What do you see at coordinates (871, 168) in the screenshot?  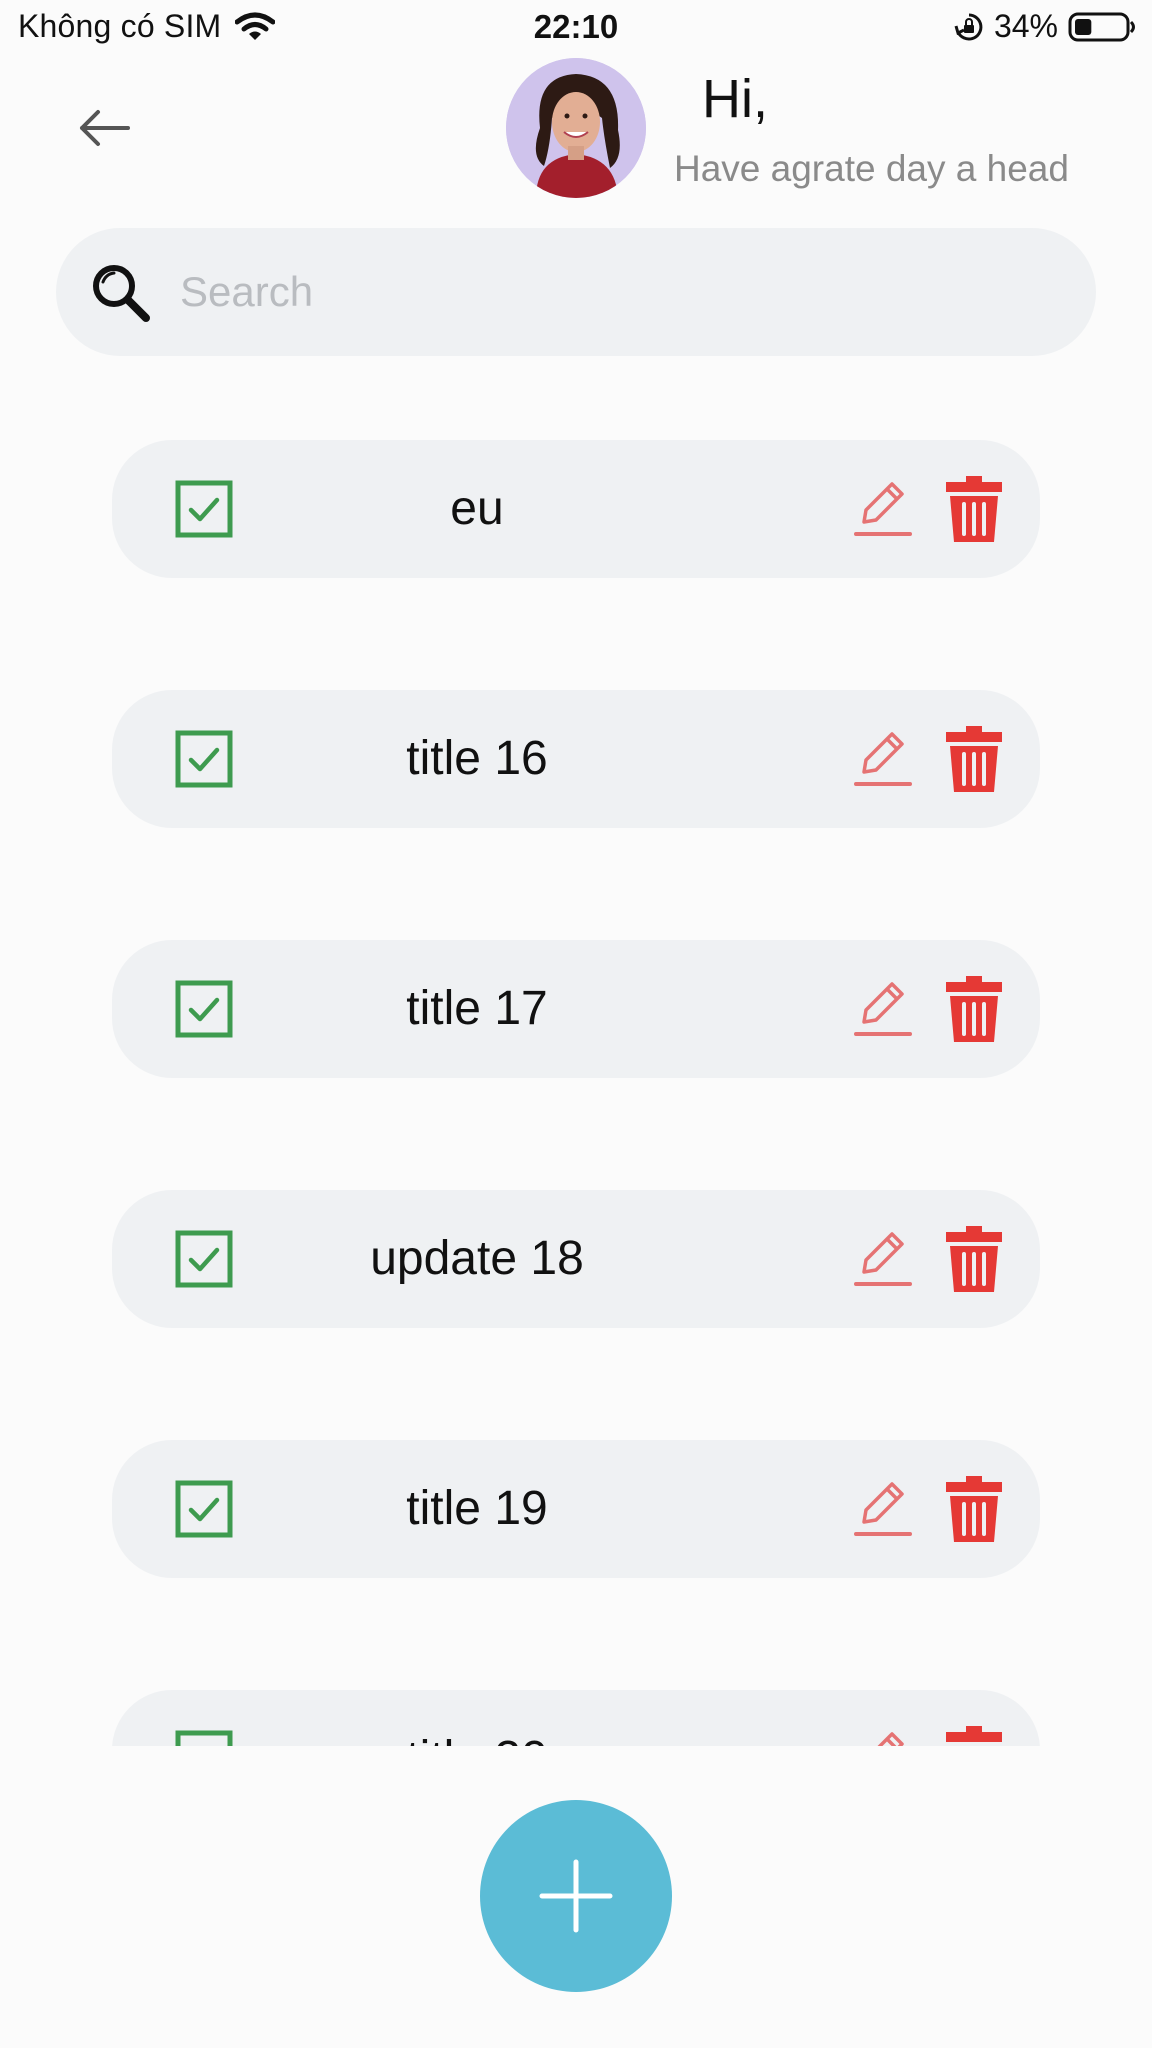 I see `greeting-subtitle: Have agrate day a head` at bounding box center [871, 168].